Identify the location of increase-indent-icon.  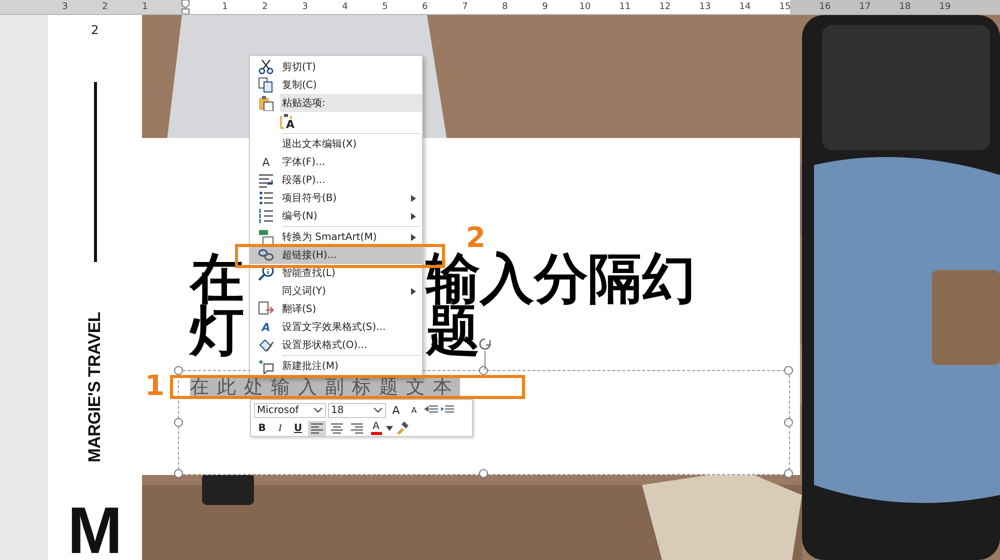
(447, 410).